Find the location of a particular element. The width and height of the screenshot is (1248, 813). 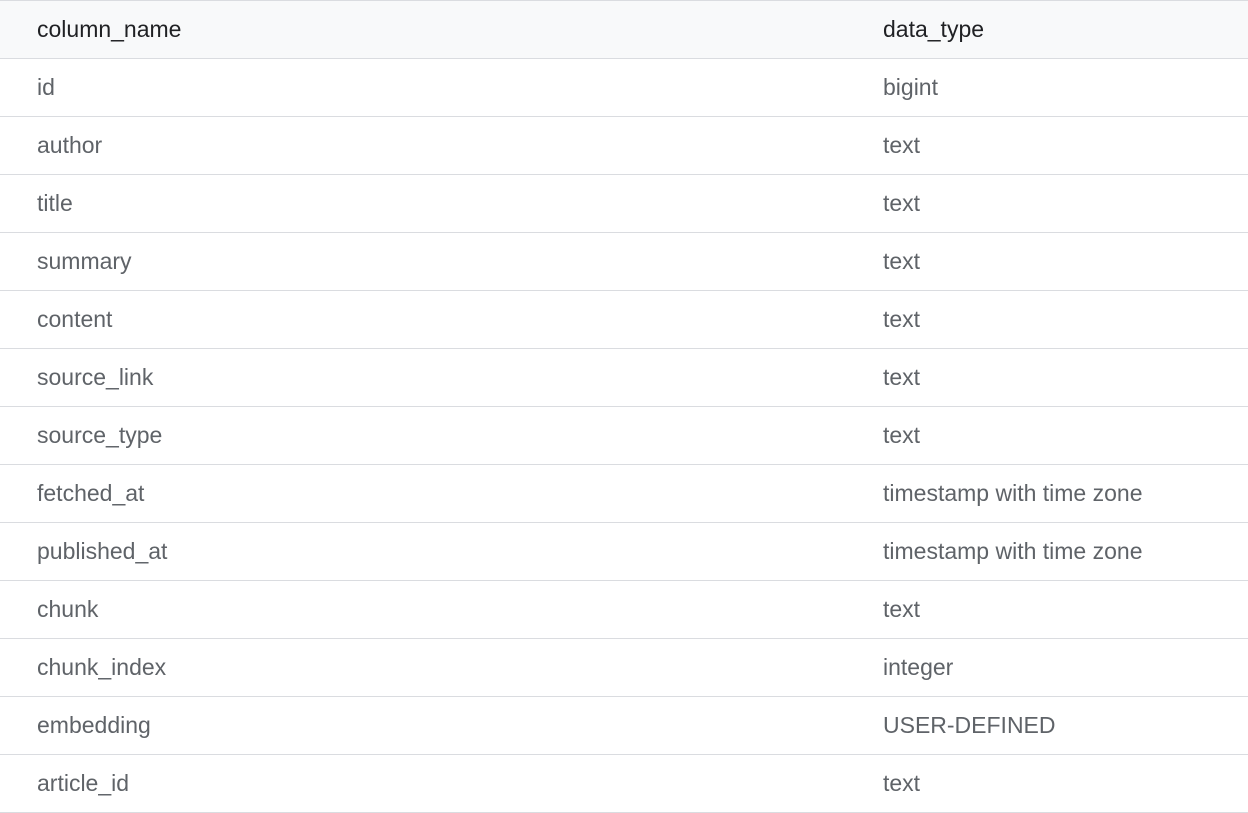

column-name-header: column_name is located at coordinates (423, 29).